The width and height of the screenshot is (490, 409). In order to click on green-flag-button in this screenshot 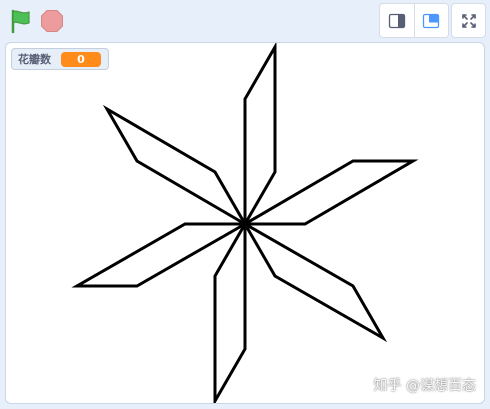, I will do `click(21, 21)`.